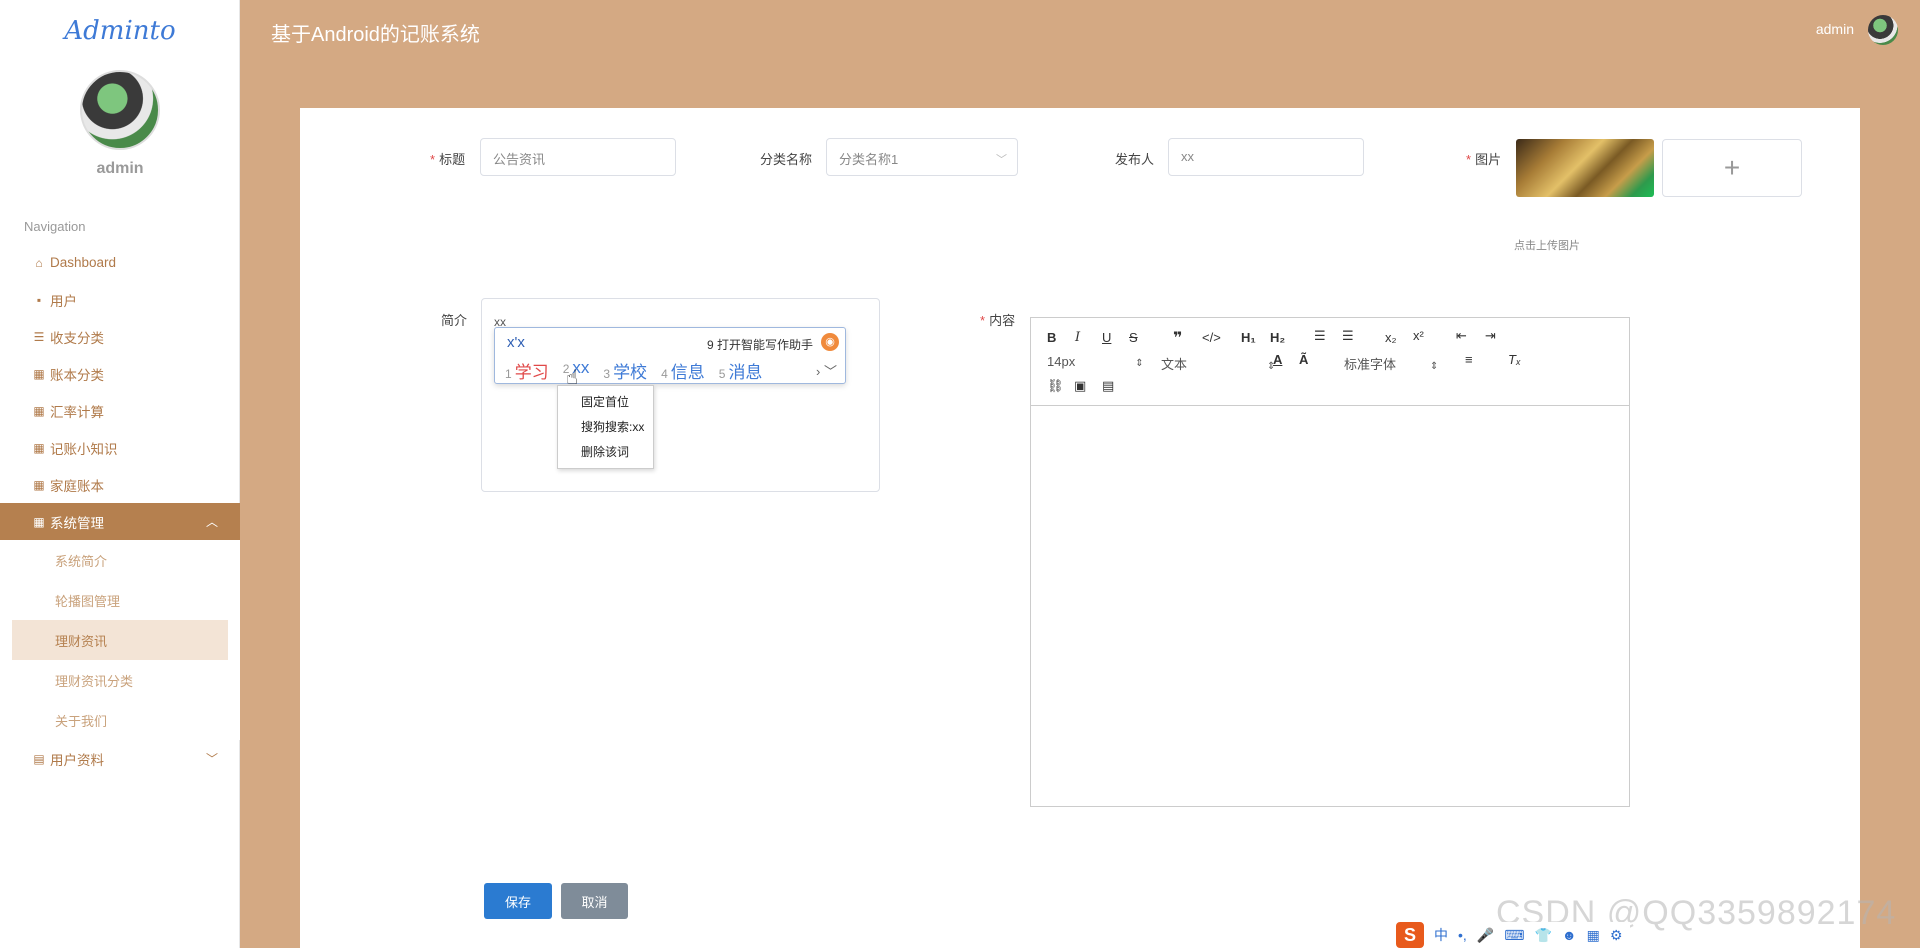 This screenshot has width=1920, height=948. Describe the element at coordinates (1108, 386) in the screenshot. I see `video-icon: ▤` at that location.